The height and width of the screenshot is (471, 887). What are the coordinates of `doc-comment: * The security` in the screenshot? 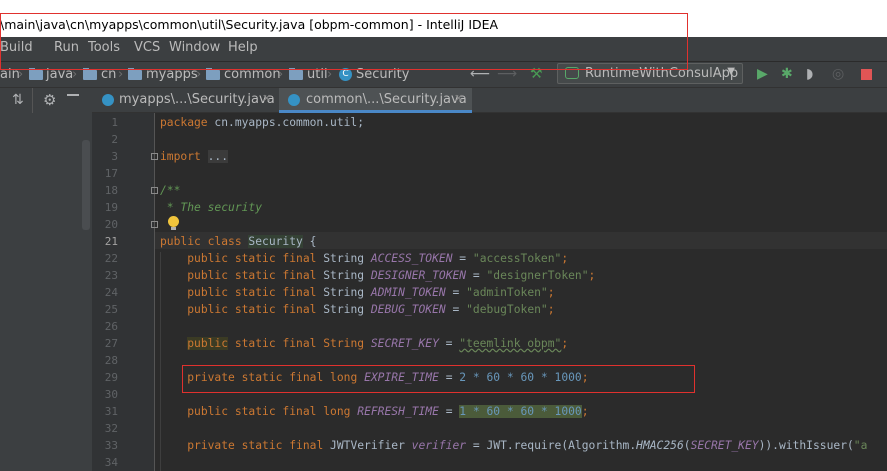 It's located at (211, 207).